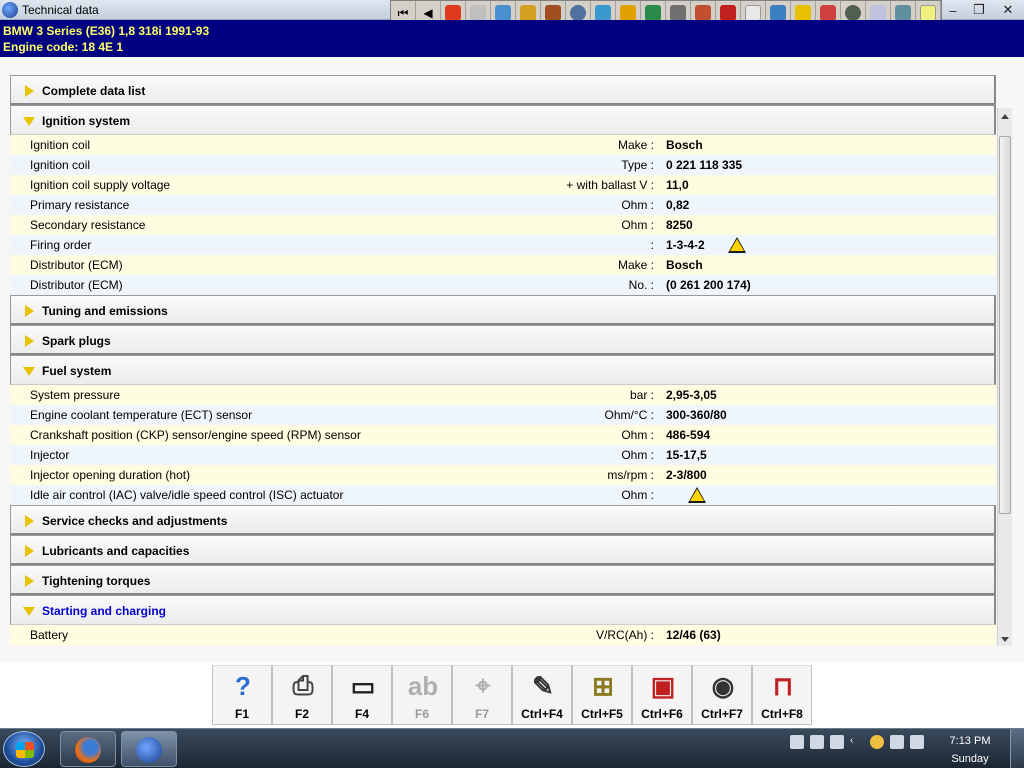 Image resolution: width=1024 pixels, height=768 pixels. Describe the element at coordinates (50, 455) in the screenshot. I see `row-label: Injector` at that location.